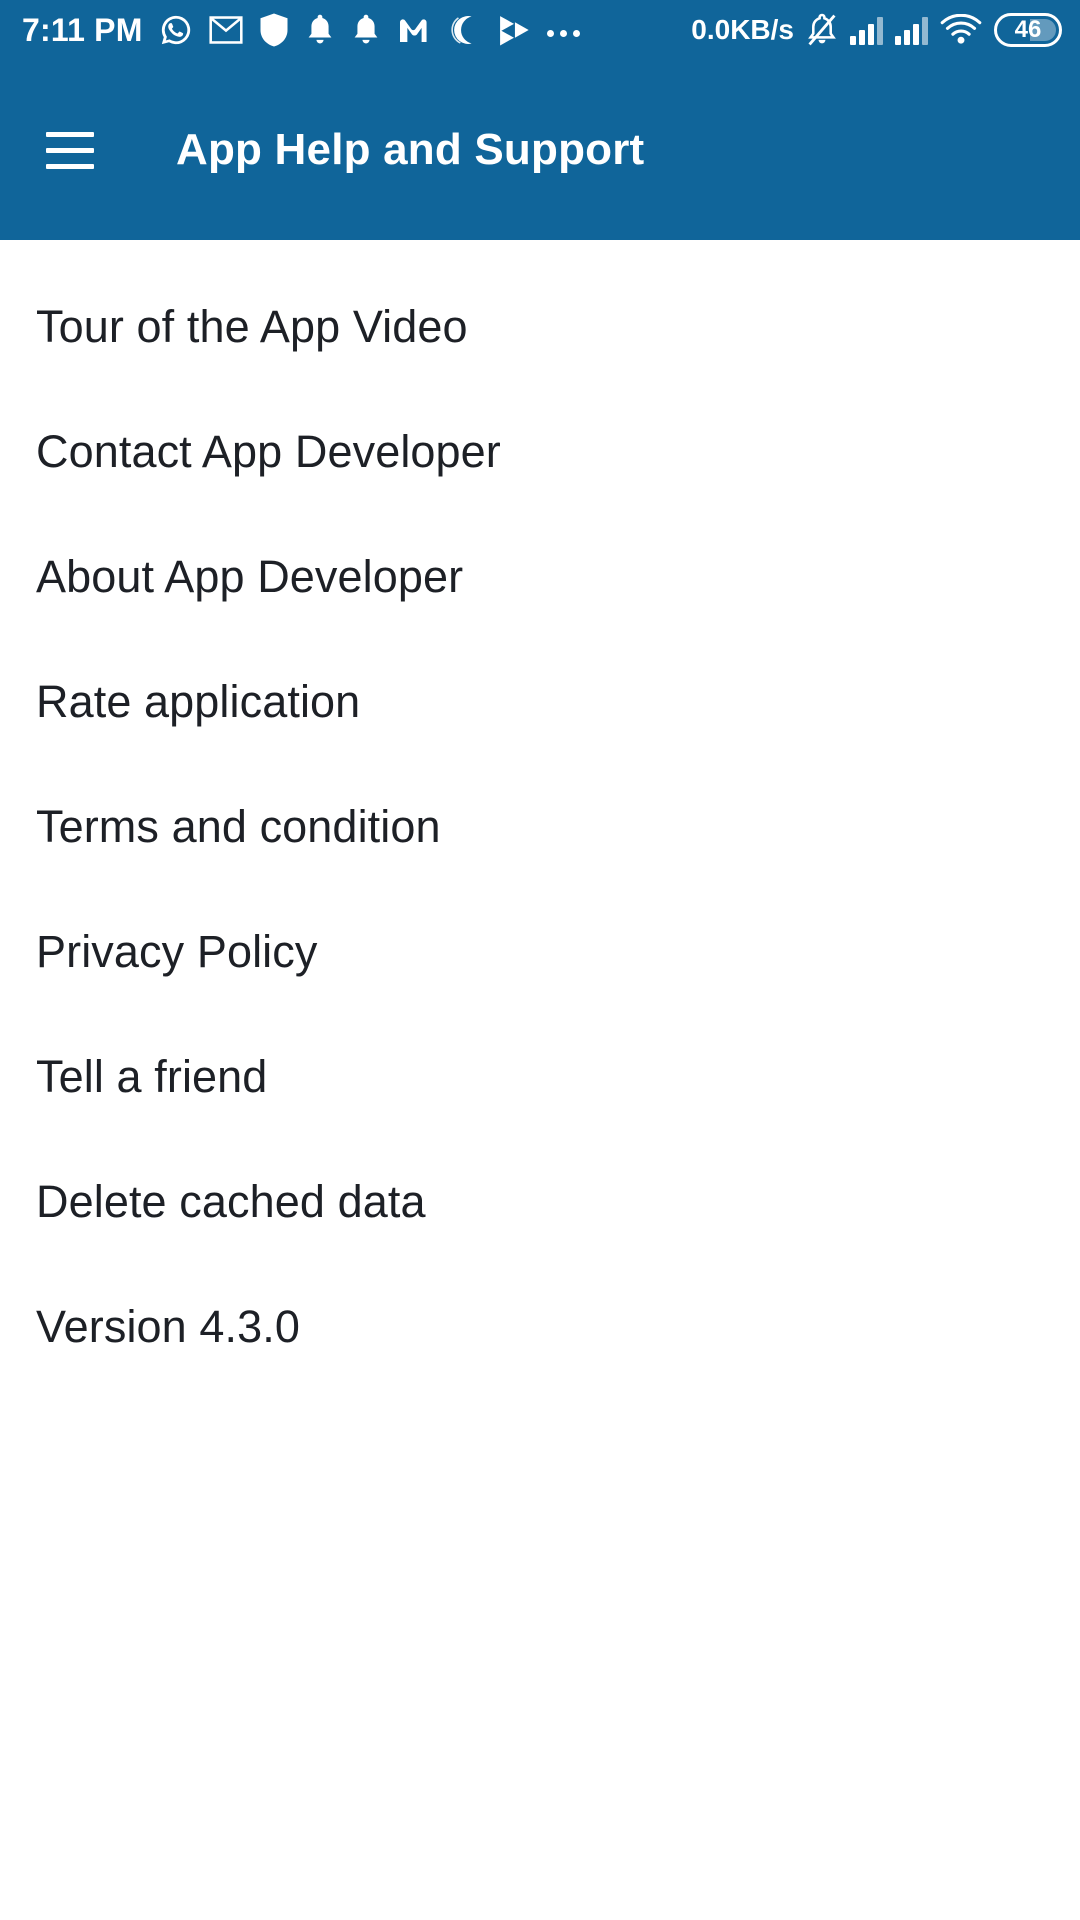 The width and height of the screenshot is (1080, 1920). Describe the element at coordinates (168, 1326) in the screenshot. I see `list-item-label: Version 4.3.0` at that location.